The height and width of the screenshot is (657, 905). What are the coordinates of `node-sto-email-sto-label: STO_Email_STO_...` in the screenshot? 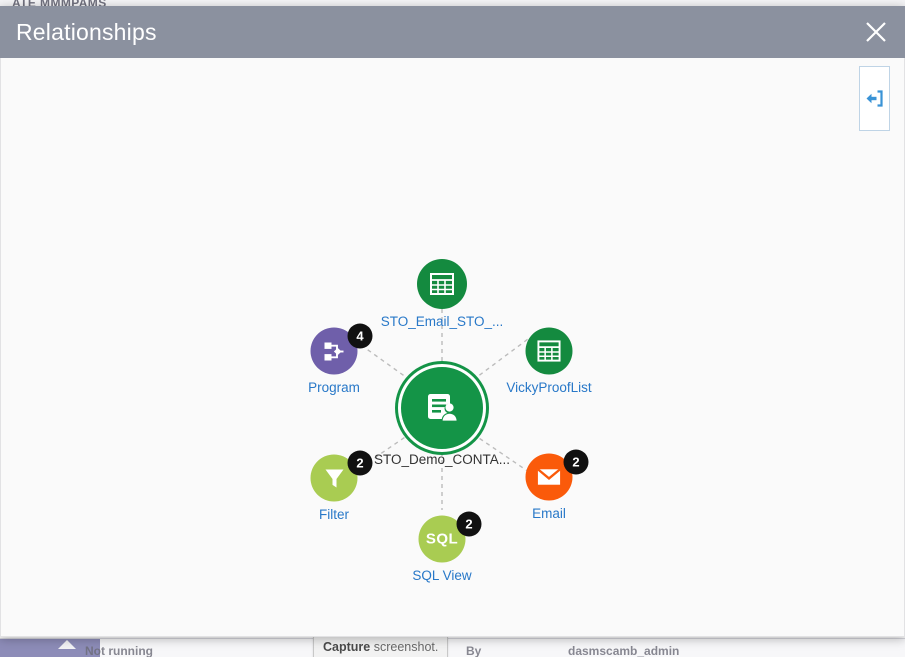 It's located at (442, 321).